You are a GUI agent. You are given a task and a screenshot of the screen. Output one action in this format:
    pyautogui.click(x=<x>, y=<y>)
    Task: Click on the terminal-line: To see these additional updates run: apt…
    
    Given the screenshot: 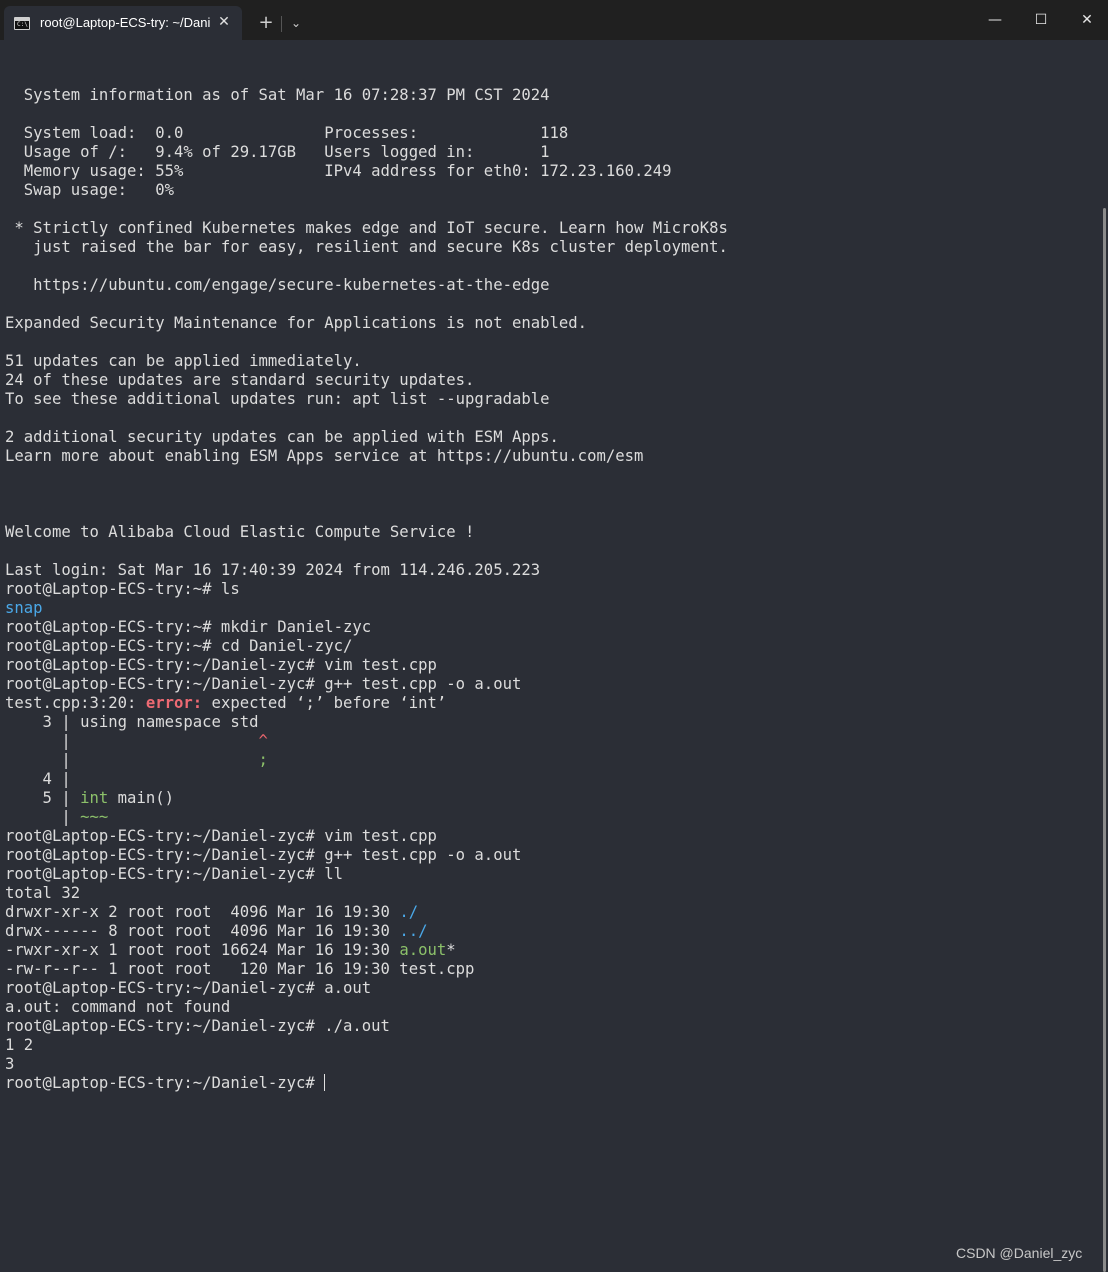 What is the action you would take?
    pyautogui.click(x=366, y=399)
    